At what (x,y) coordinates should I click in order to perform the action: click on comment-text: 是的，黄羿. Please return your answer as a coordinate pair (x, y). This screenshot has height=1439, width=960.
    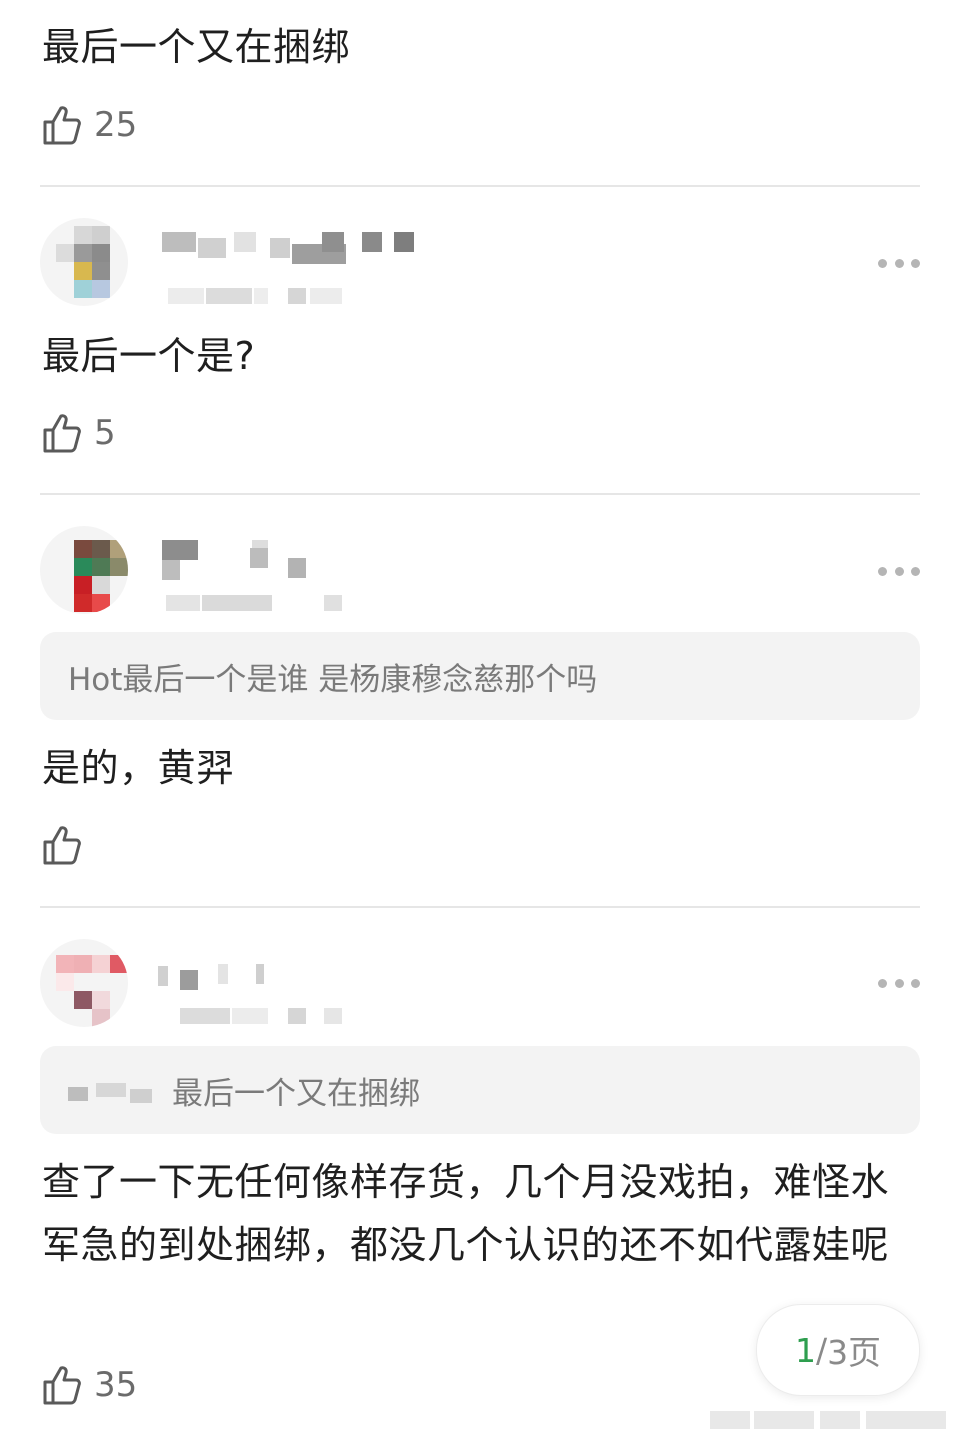
    Looking at the image, I should click on (138, 768).